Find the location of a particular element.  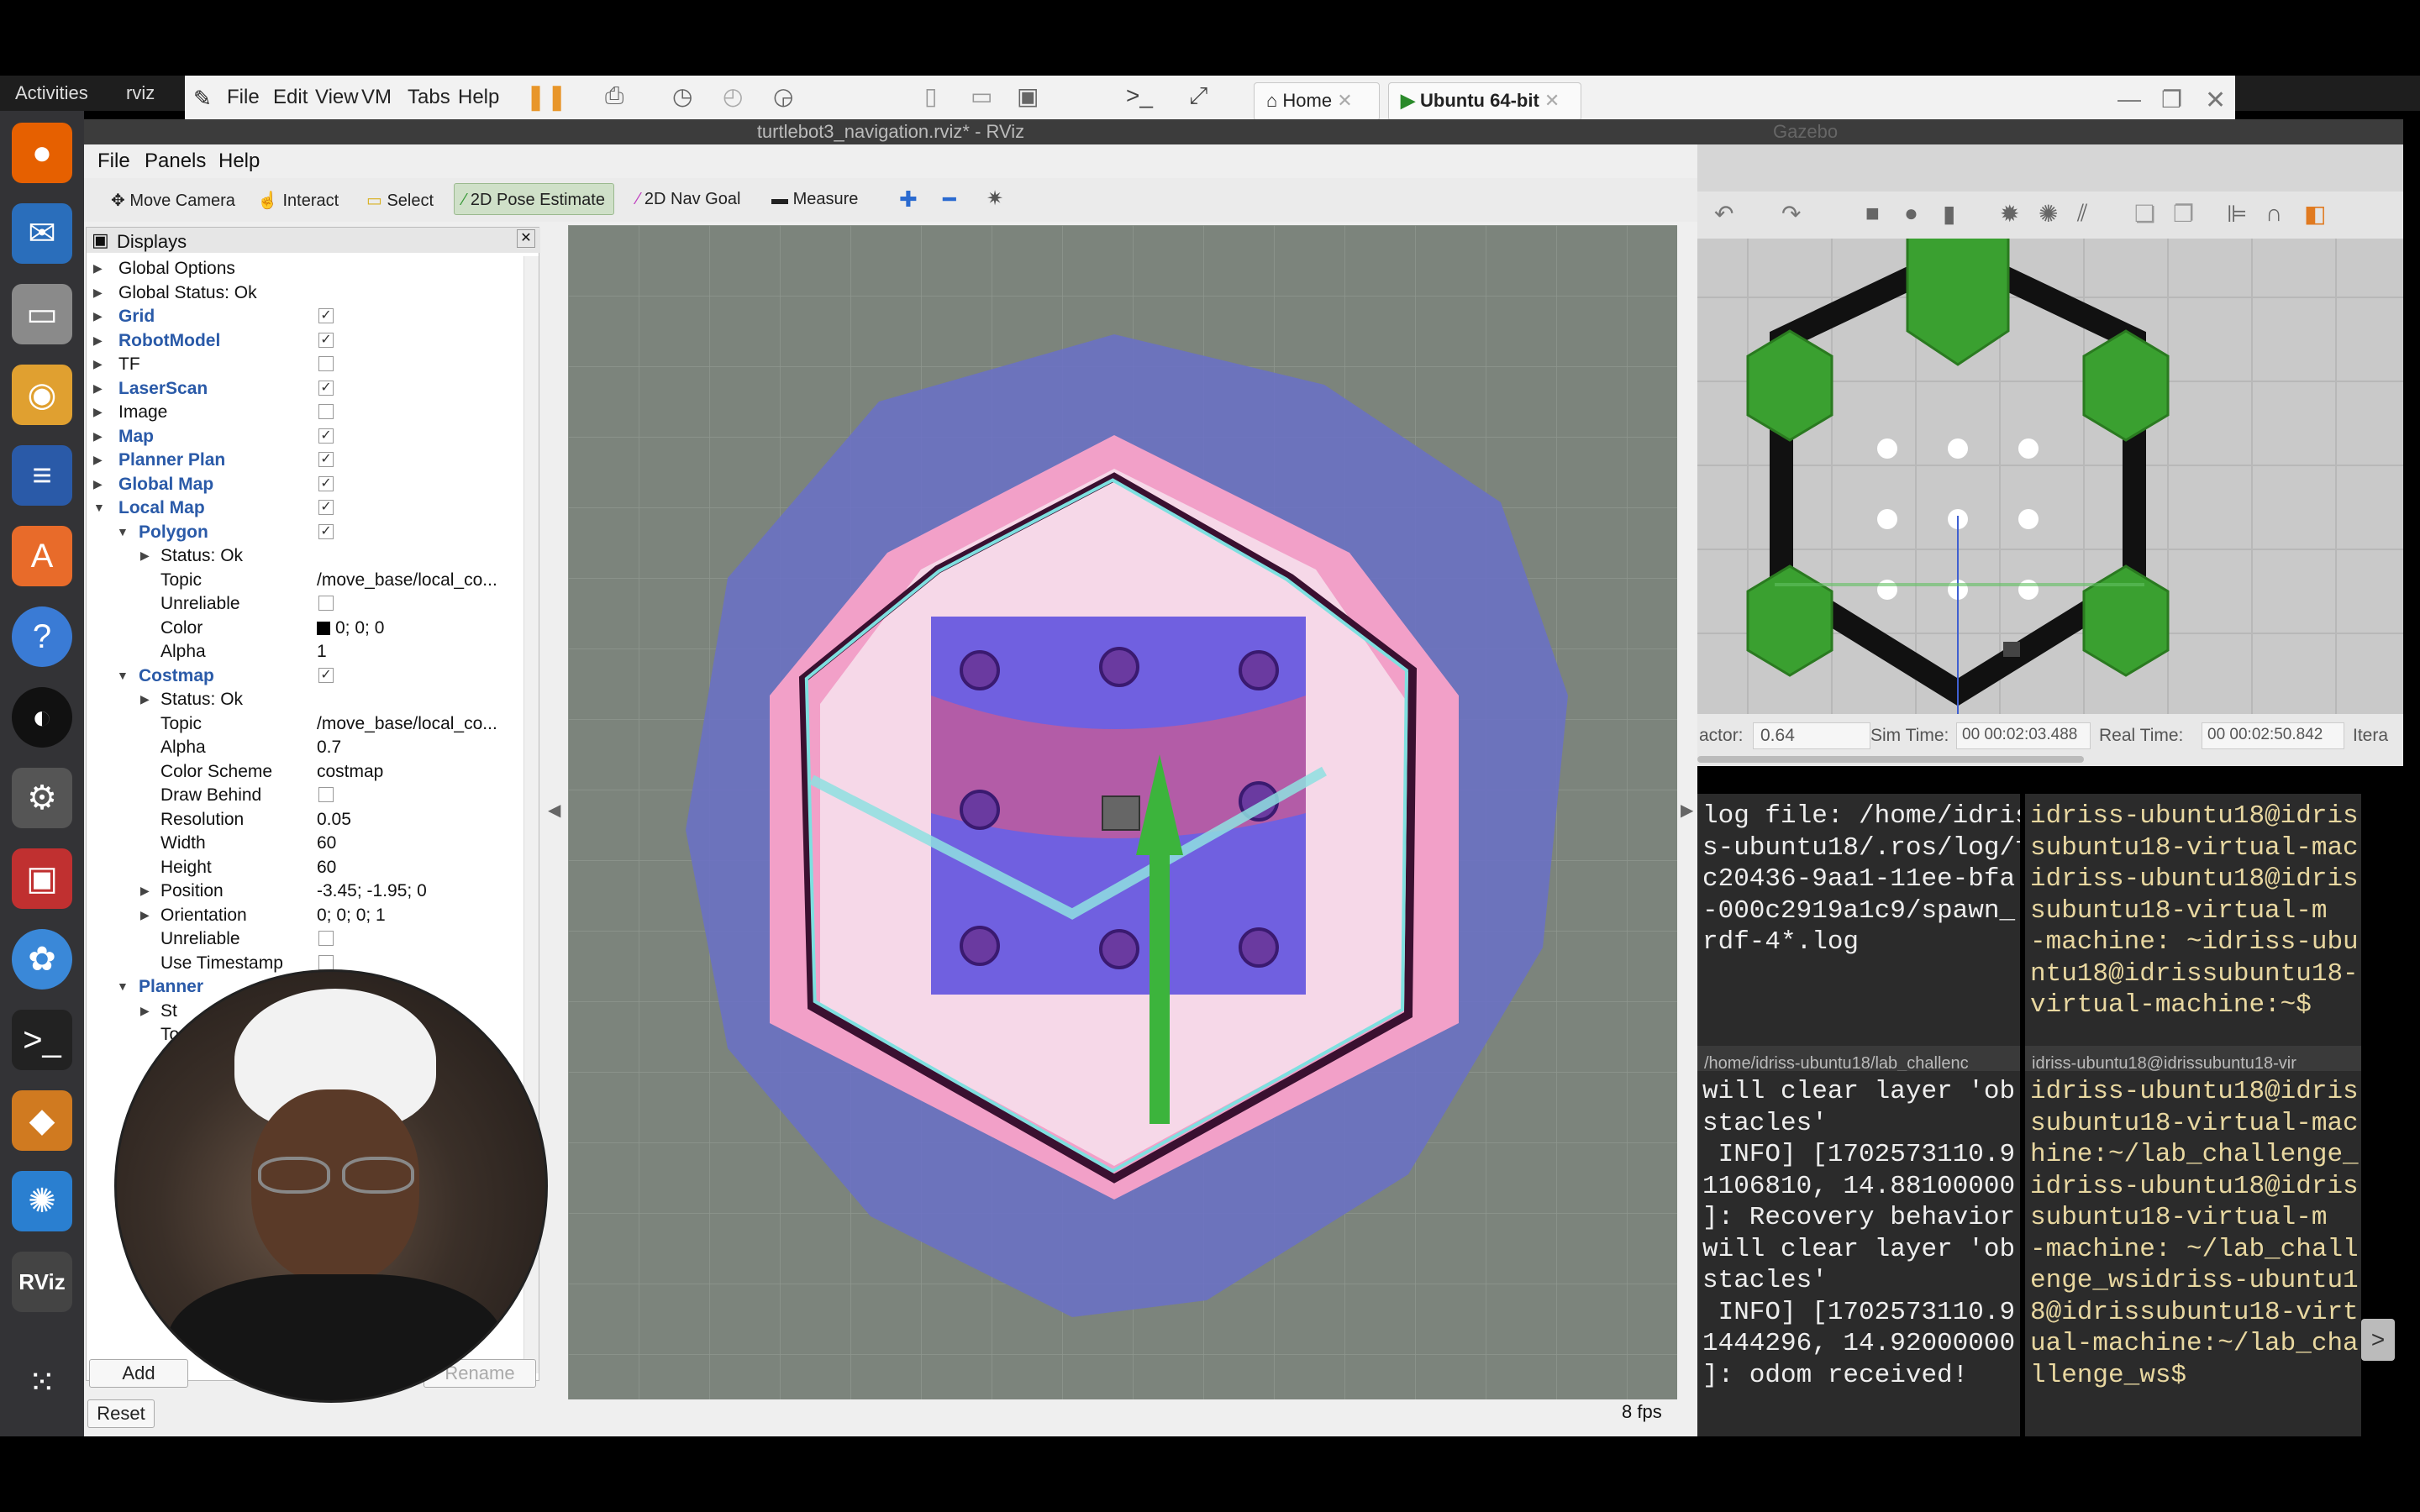

box-shape-icon: ■ is located at coordinates (1872, 213).